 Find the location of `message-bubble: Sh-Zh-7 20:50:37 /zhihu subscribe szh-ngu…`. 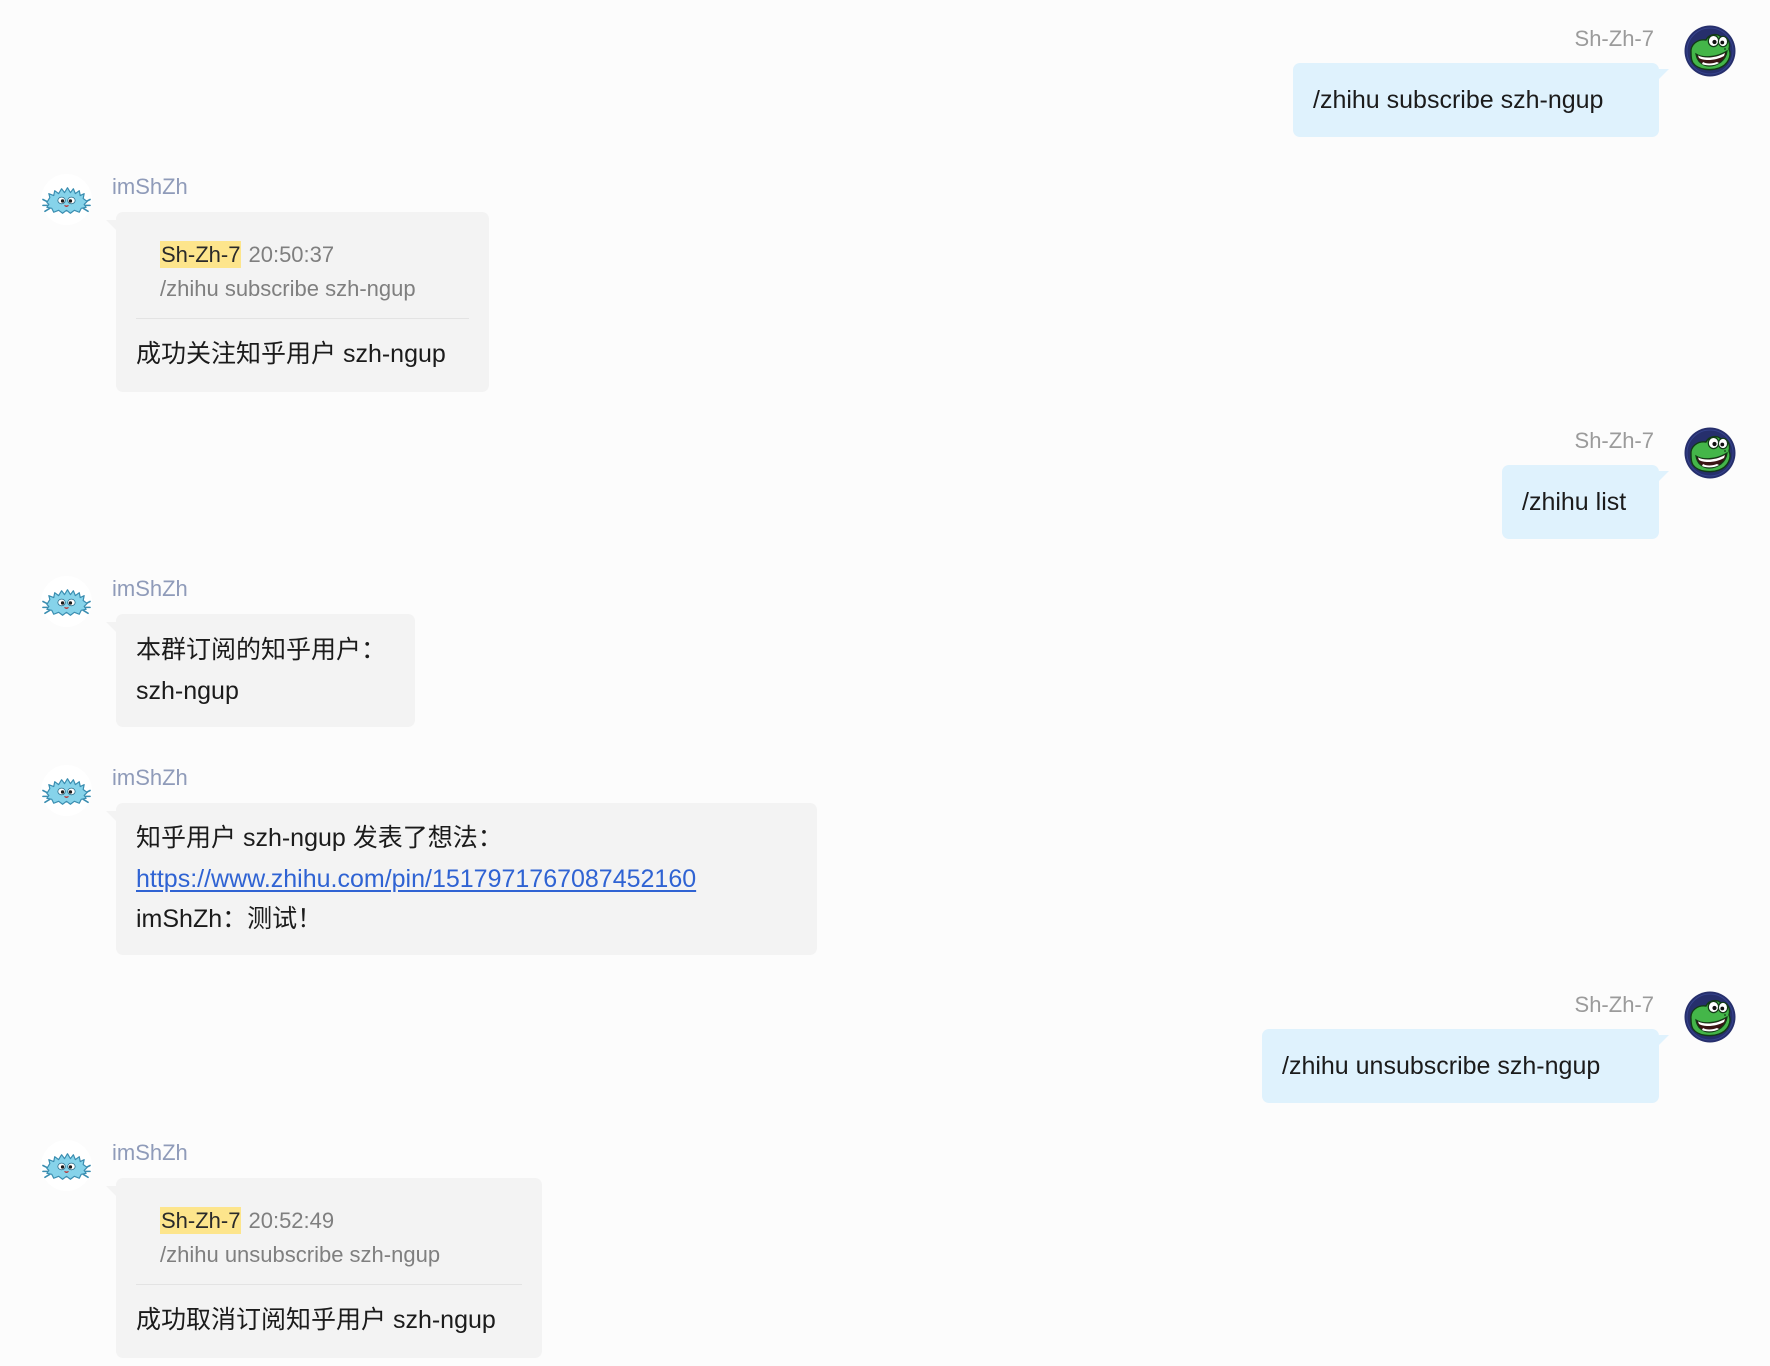

message-bubble: Sh-Zh-7 20:50:37 /zhihu subscribe szh-ngu… is located at coordinates (297, 302).